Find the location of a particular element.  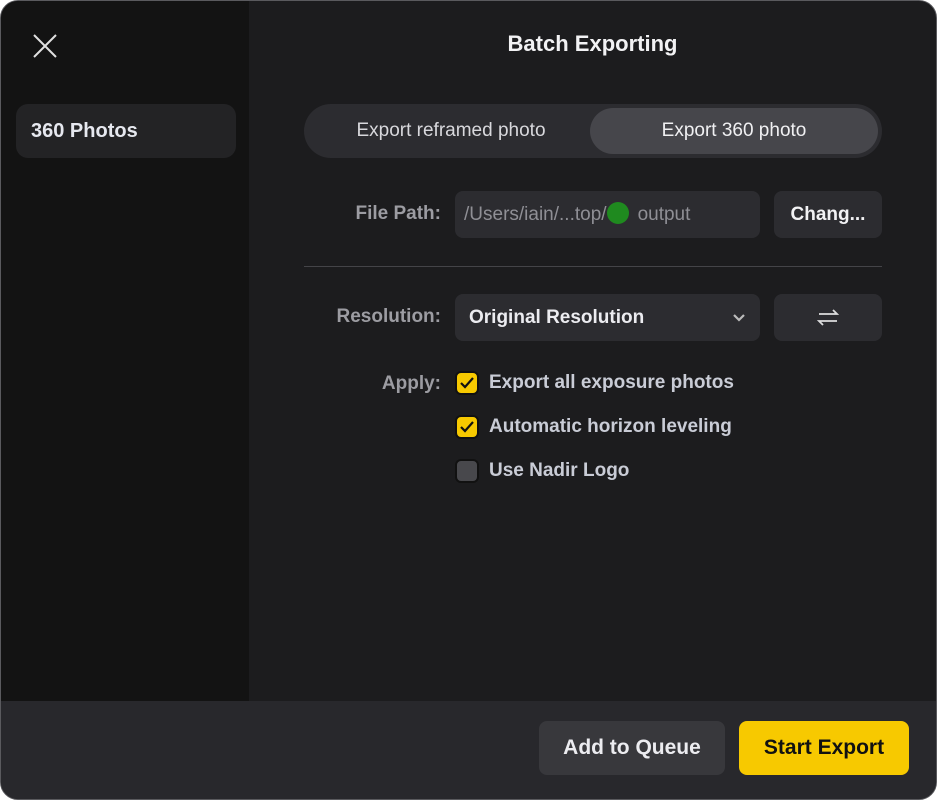

sidebar-item-360-photos: 360 Photos is located at coordinates (126, 131).